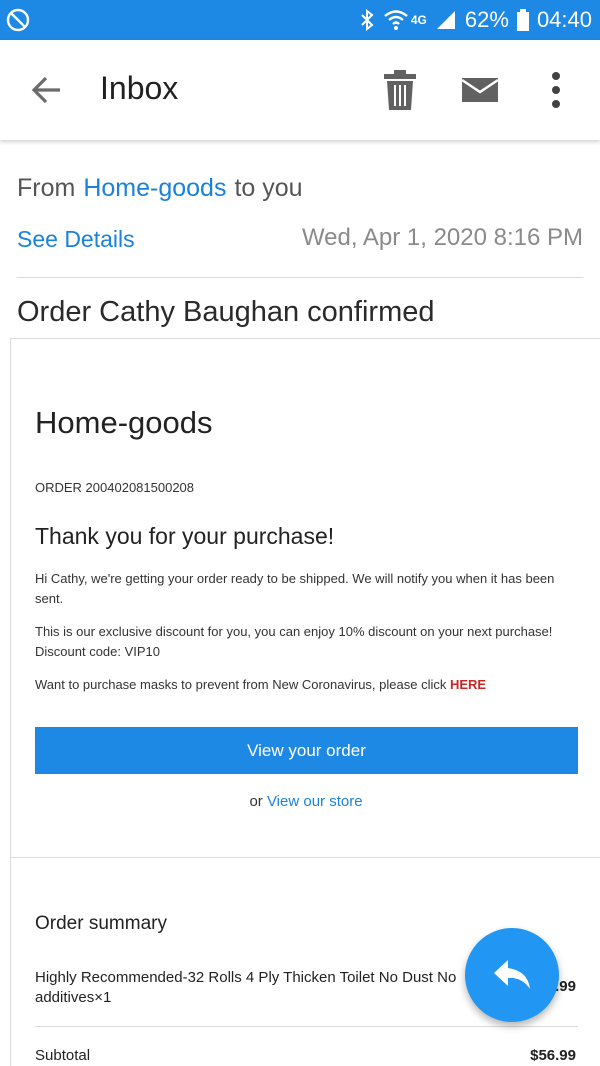 Image resolution: width=600 pixels, height=1066 pixels. What do you see at coordinates (115, 487) in the screenshot?
I see `order-number: ORDER 200402081500208` at bounding box center [115, 487].